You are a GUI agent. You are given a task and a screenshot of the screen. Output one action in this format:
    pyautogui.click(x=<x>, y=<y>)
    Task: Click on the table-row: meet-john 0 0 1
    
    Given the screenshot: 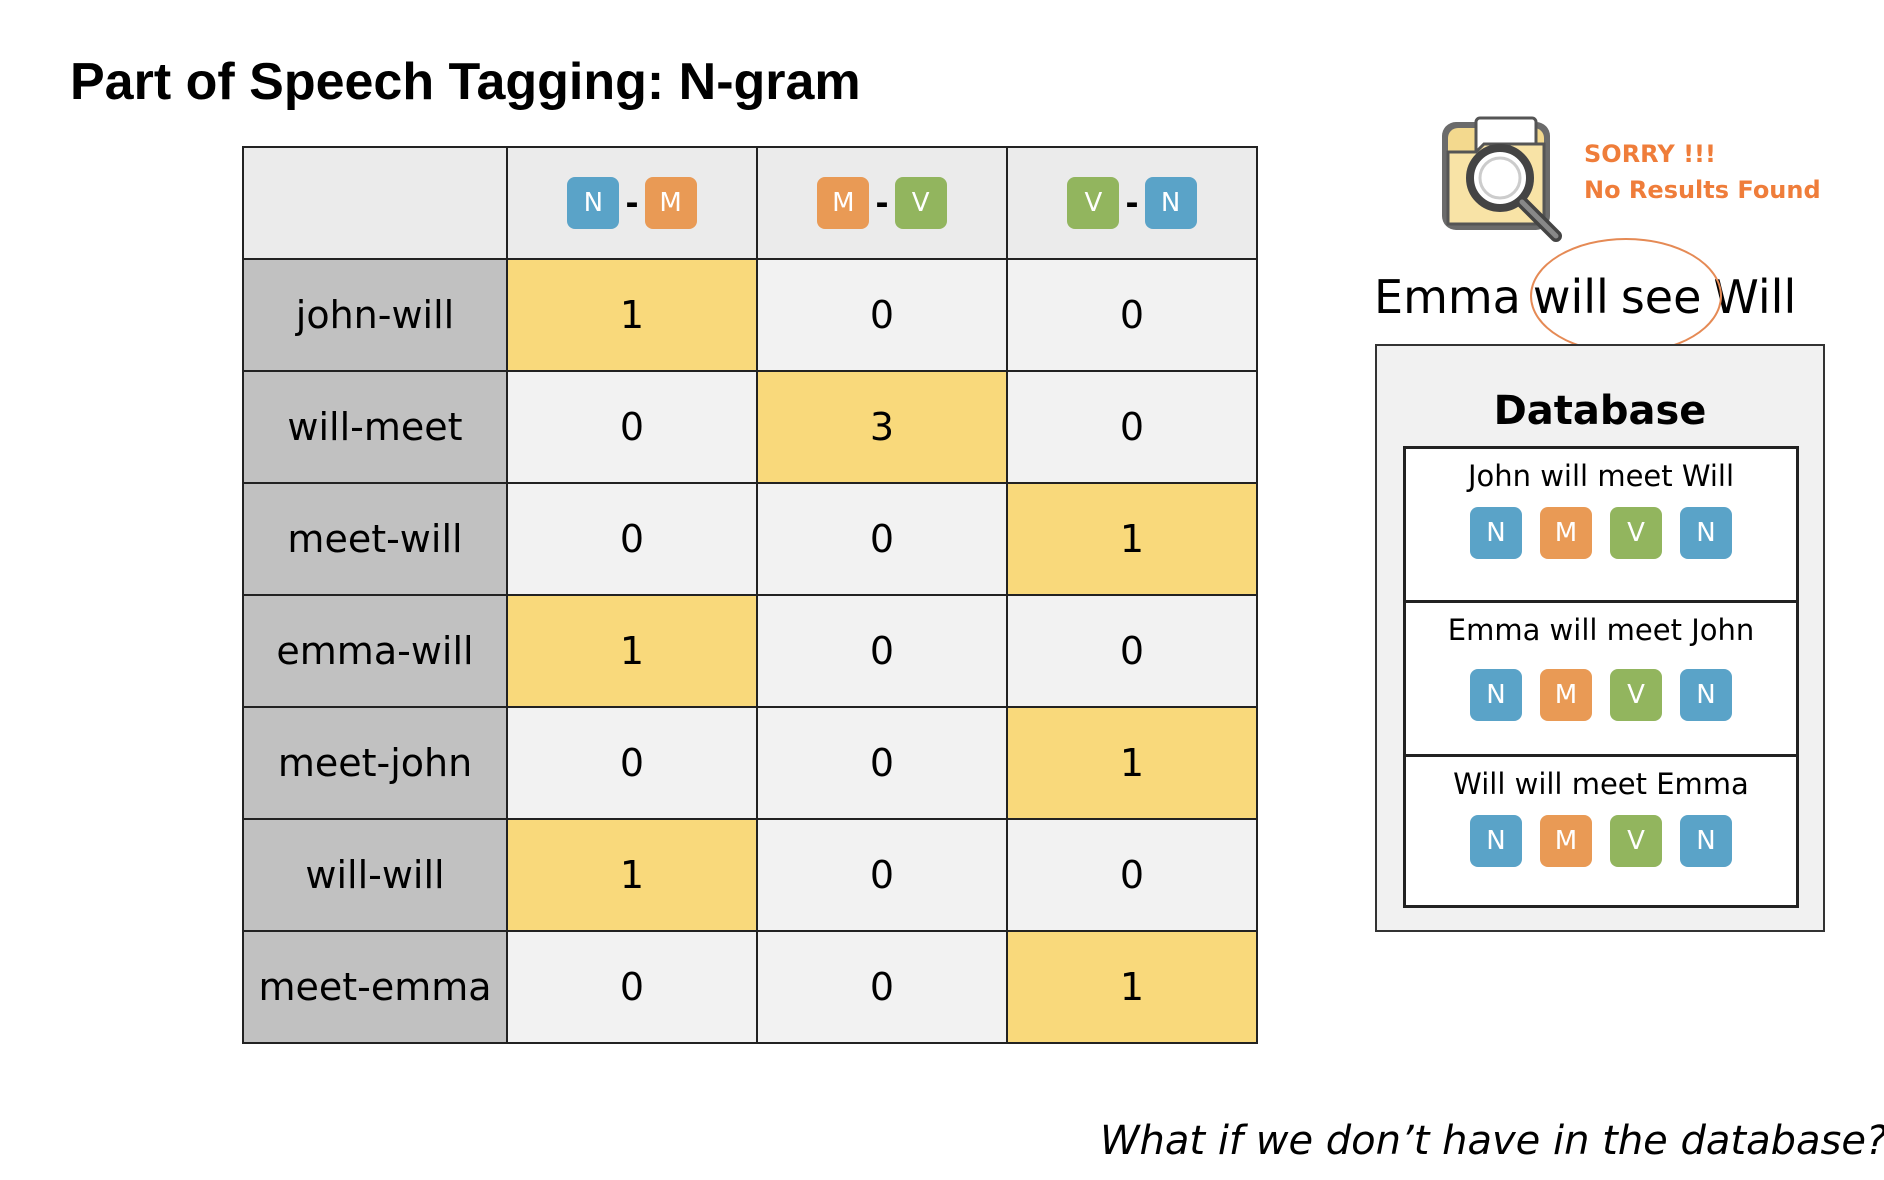 What is the action you would take?
    pyautogui.click(x=750, y=763)
    